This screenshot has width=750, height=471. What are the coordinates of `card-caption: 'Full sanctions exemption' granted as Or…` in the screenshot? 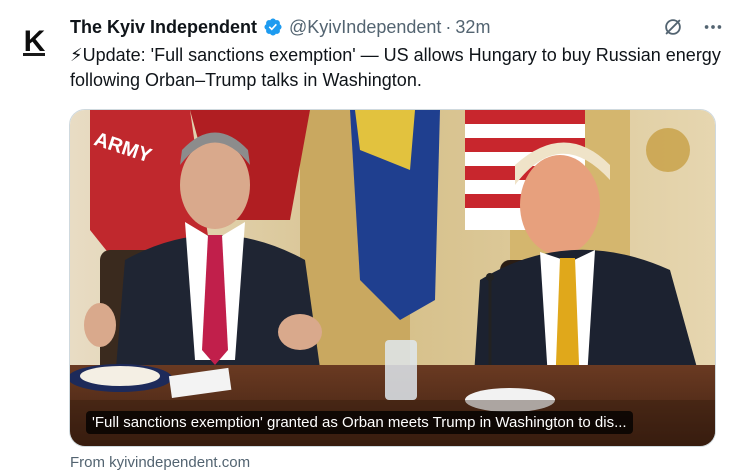 It's located at (359, 422).